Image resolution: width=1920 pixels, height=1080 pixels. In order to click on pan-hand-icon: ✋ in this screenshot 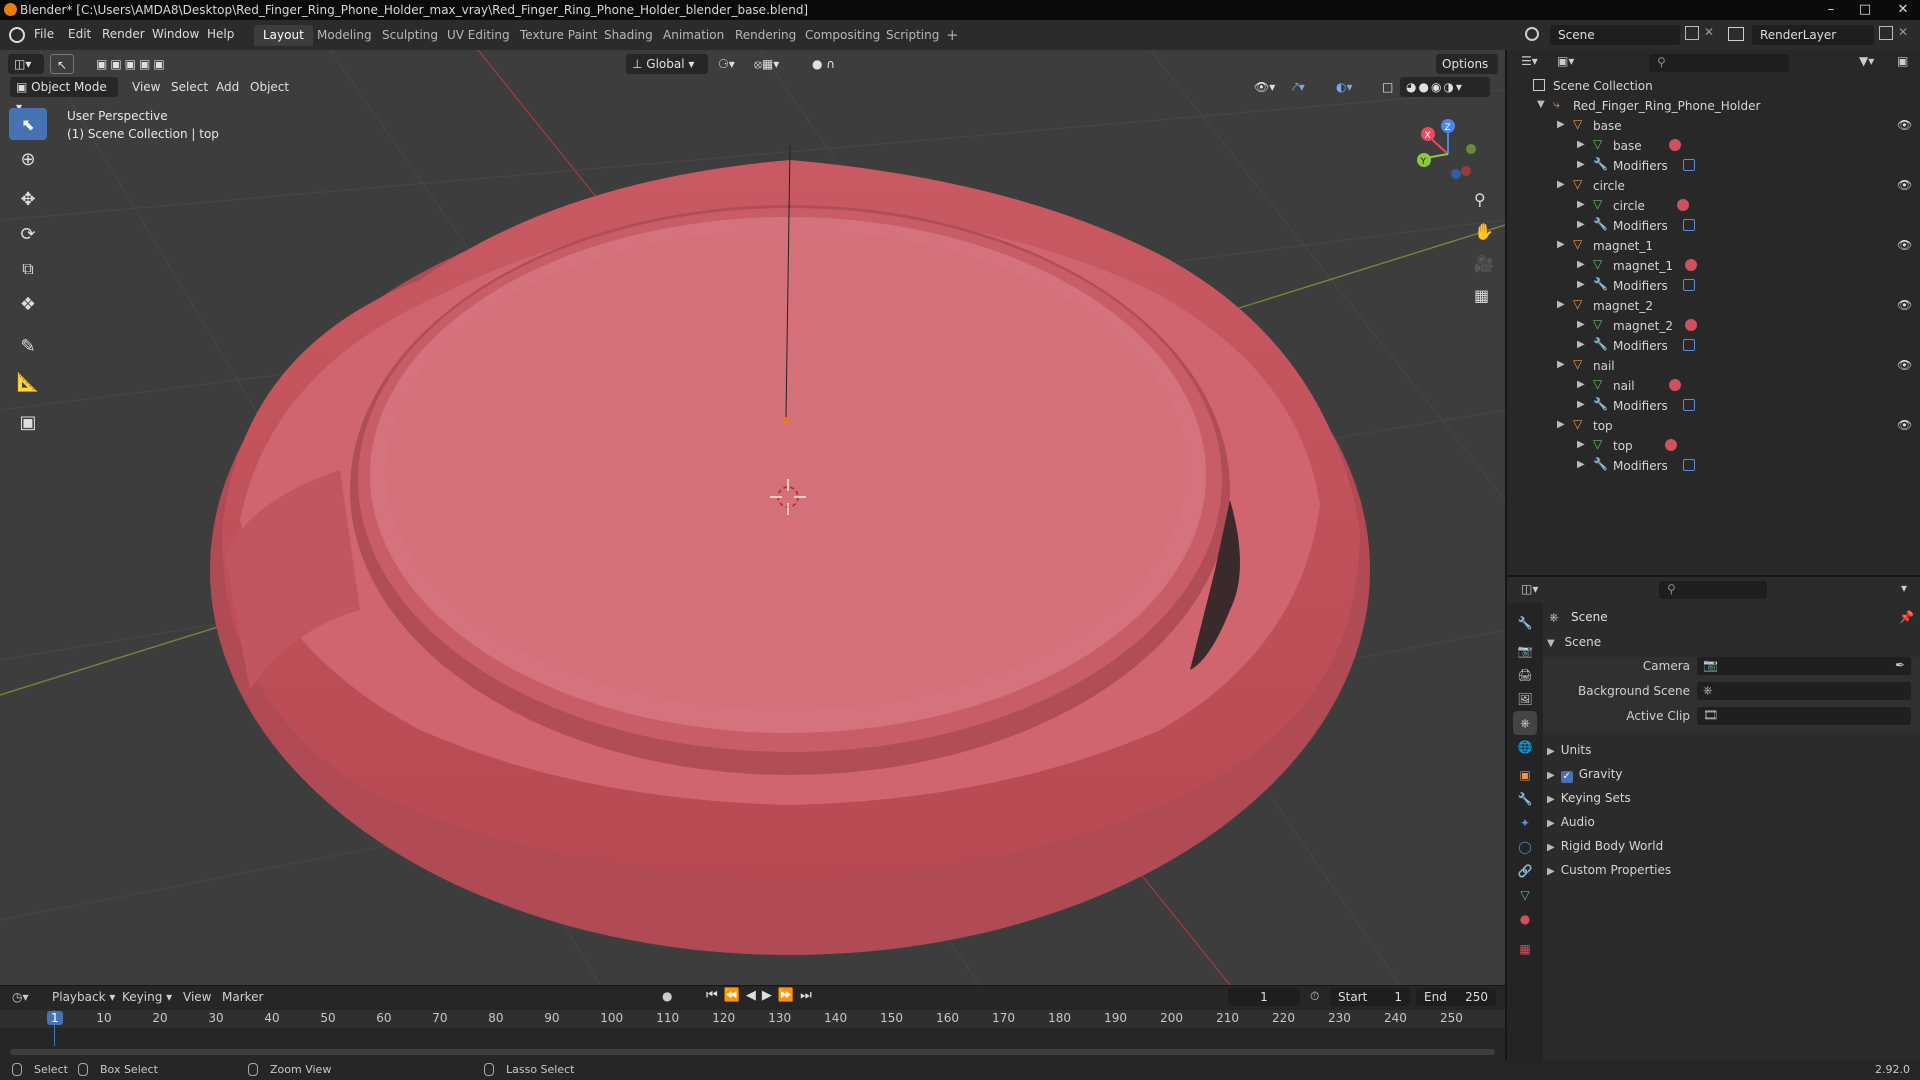, I will do `click(1484, 231)`.